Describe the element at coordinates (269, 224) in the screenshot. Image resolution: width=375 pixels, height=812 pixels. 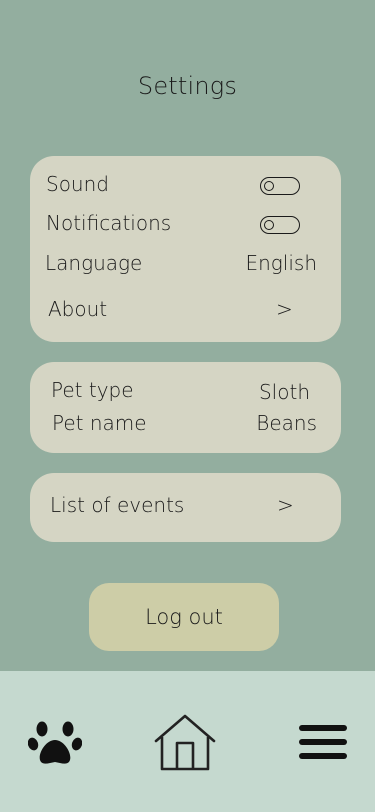
I see `notifications-toggle-knob` at that location.